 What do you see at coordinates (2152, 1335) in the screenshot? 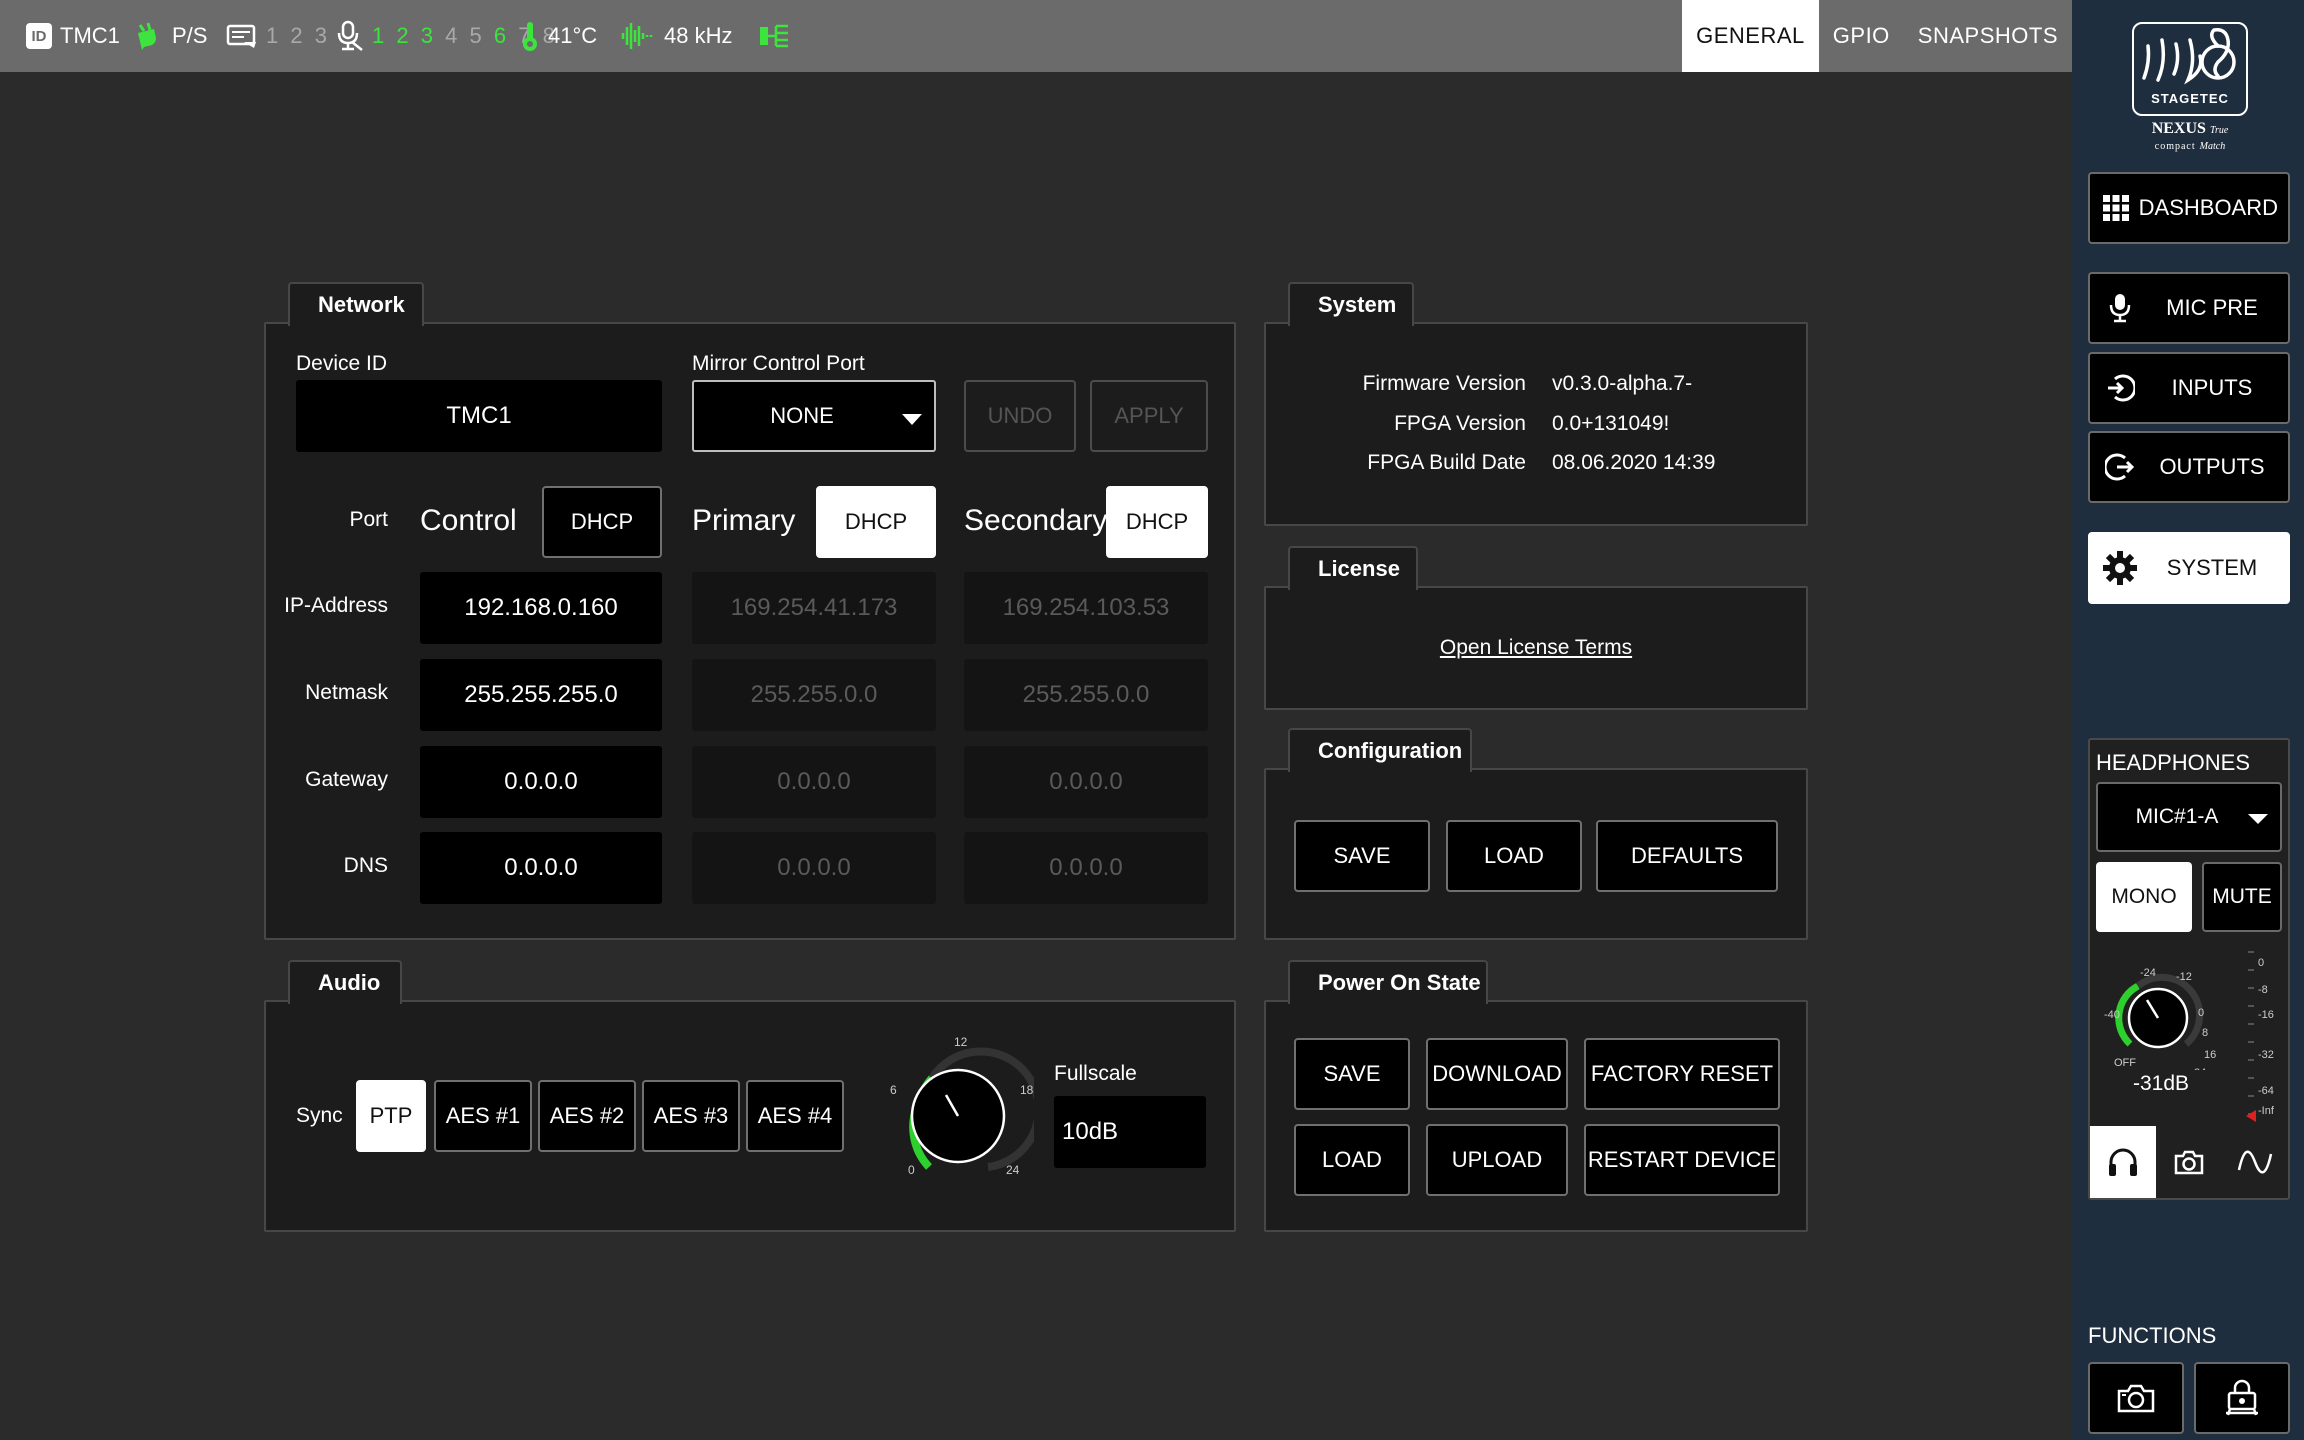
I see `functions-title: FUNCTIONS` at bounding box center [2152, 1335].